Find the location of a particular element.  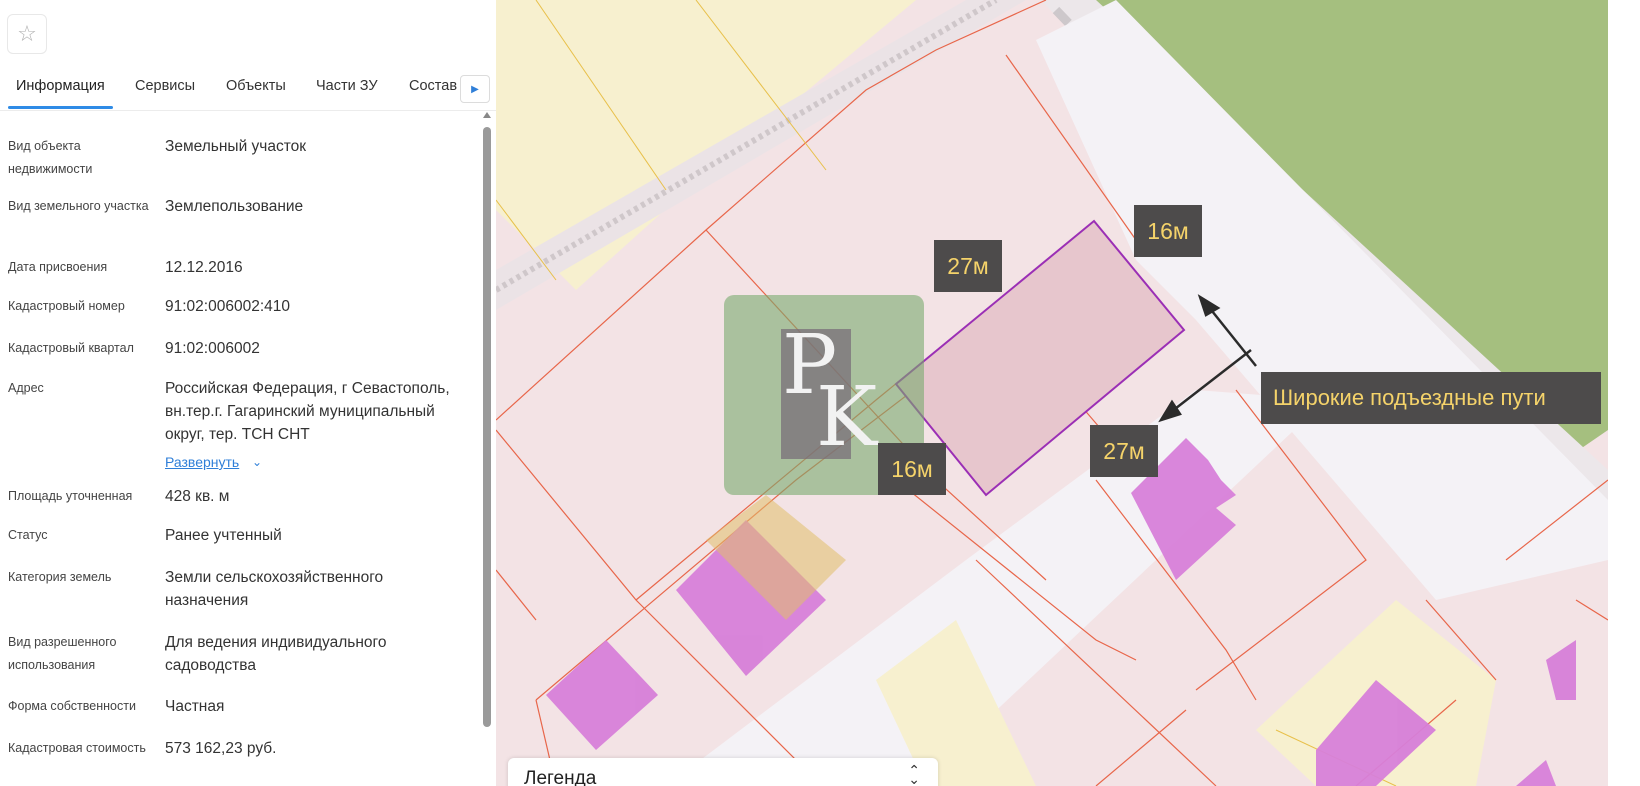

favorite-button: ☆ is located at coordinates (27, 34).